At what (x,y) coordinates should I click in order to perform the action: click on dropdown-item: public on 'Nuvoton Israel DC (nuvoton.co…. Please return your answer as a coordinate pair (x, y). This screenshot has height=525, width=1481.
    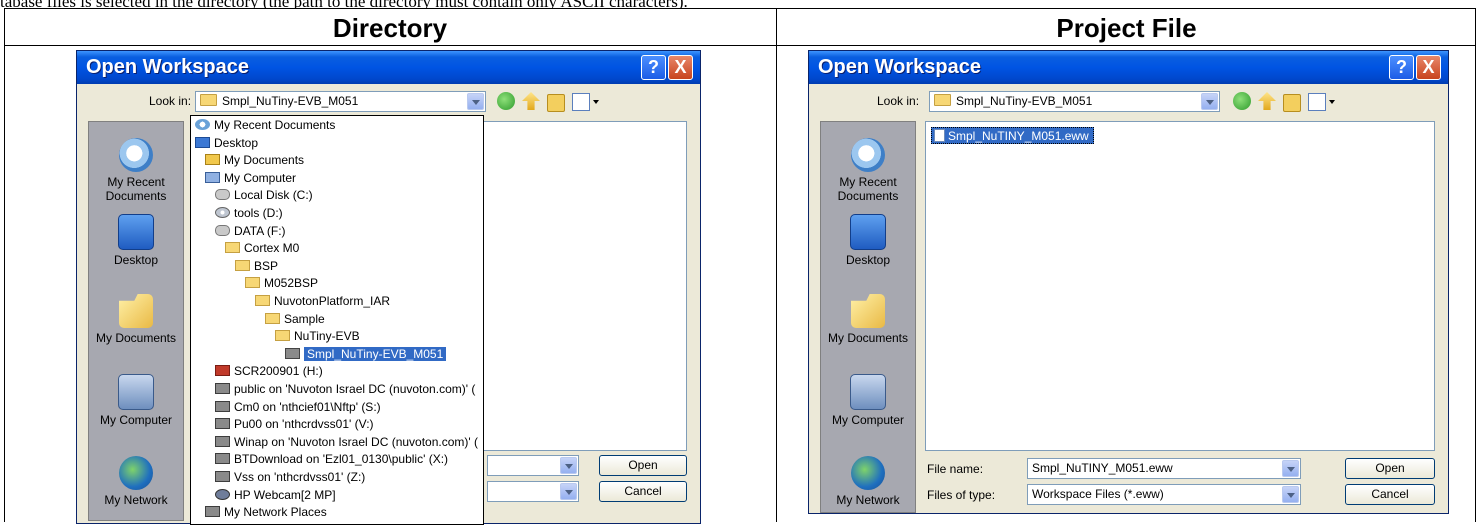
    Looking at the image, I should click on (345, 389).